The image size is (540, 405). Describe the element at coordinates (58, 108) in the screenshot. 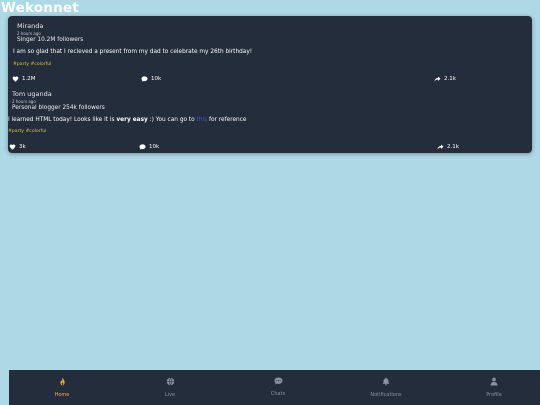

I see `post-author-meta: Personal blogger 254k followers` at that location.